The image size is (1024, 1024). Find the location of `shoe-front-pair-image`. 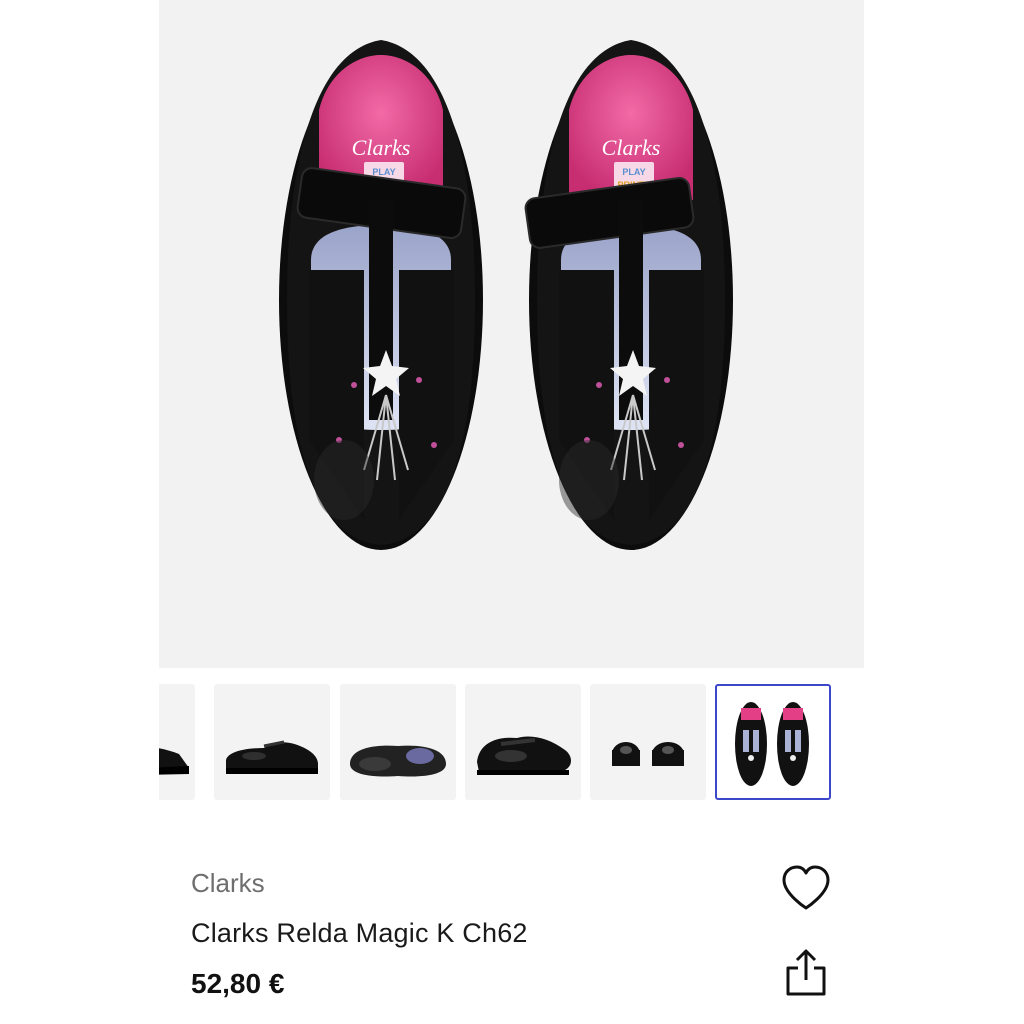

shoe-front-pair-image is located at coordinates (648, 754).